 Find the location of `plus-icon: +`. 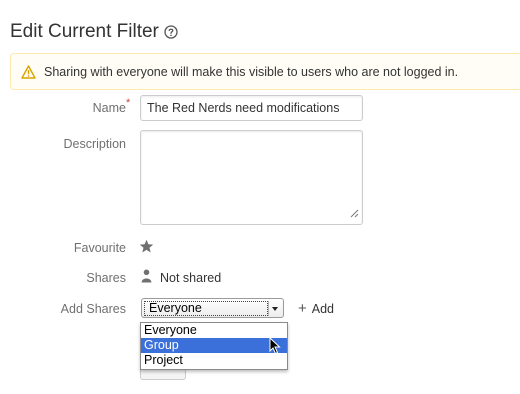

plus-icon: + is located at coordinates (302, 308).